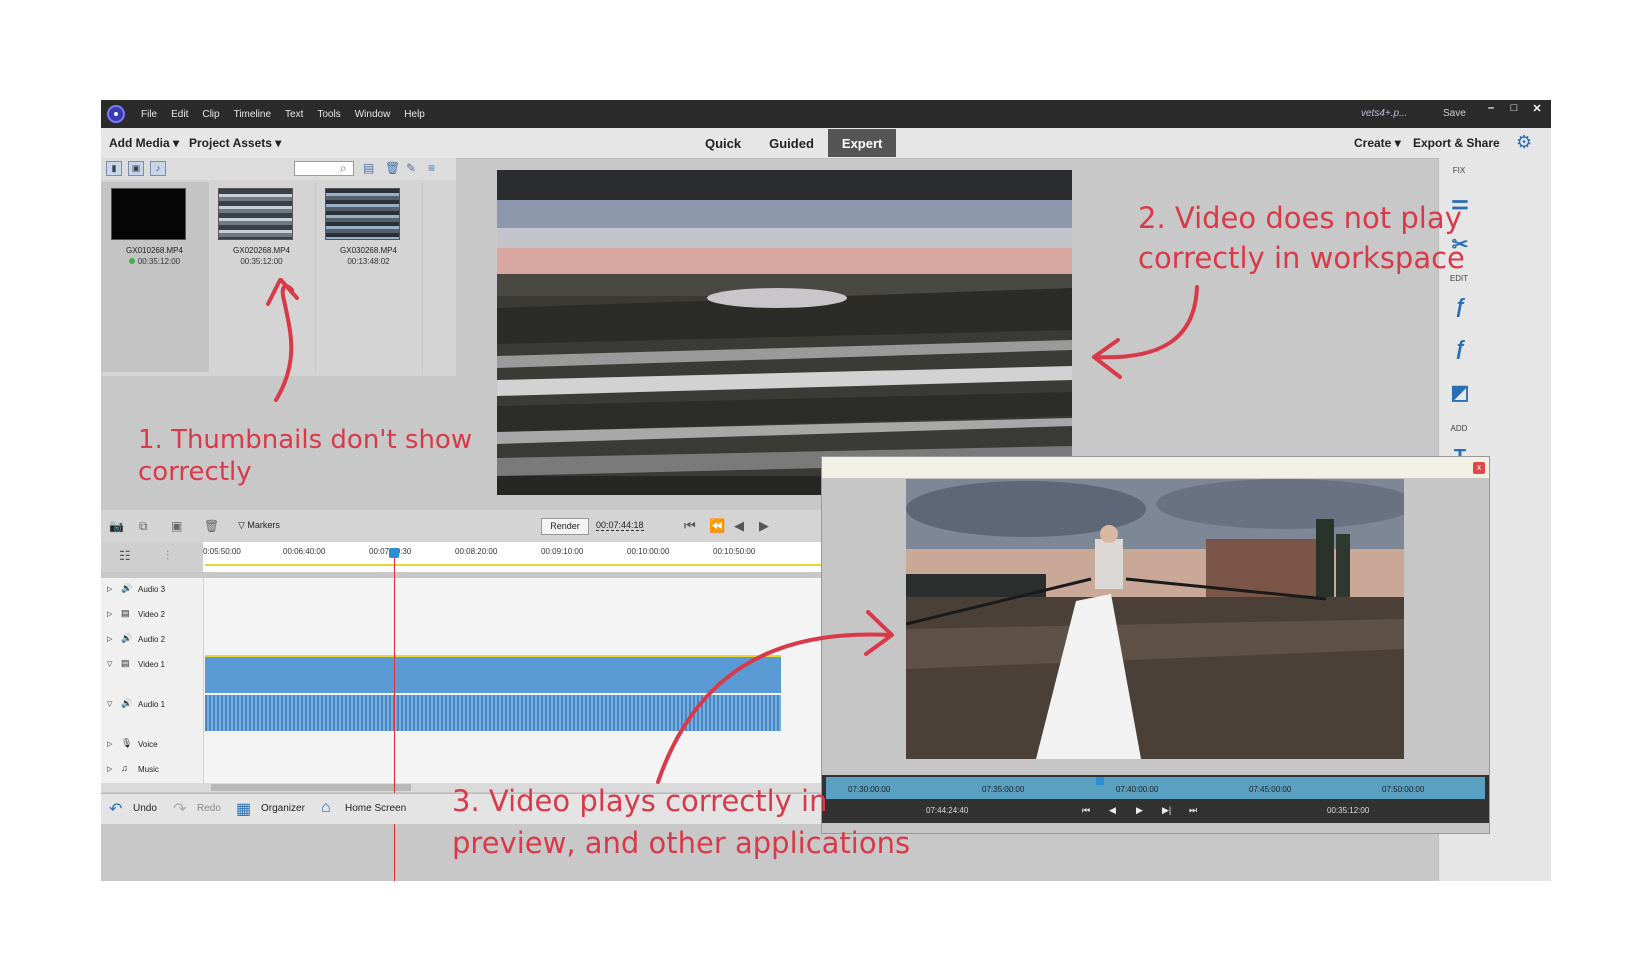 Image resolution: width=1641 pixels, height=974 pixels. What do you see at coordinates (1193, 810) in the screenshot?
I see `go-to-end-icon: ⏭` at bounding box center [1193, 810].